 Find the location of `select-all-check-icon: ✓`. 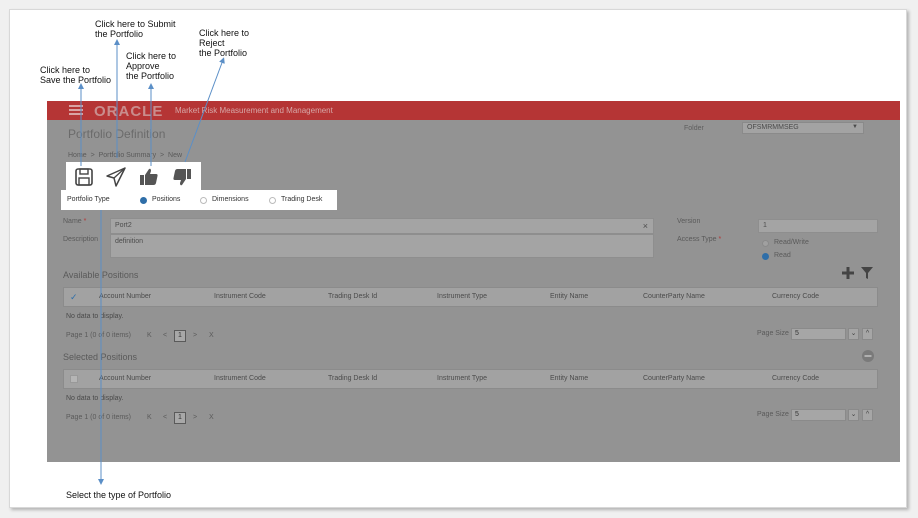

select-all-check-icon: ✓ is located at coordinates (74, 297).